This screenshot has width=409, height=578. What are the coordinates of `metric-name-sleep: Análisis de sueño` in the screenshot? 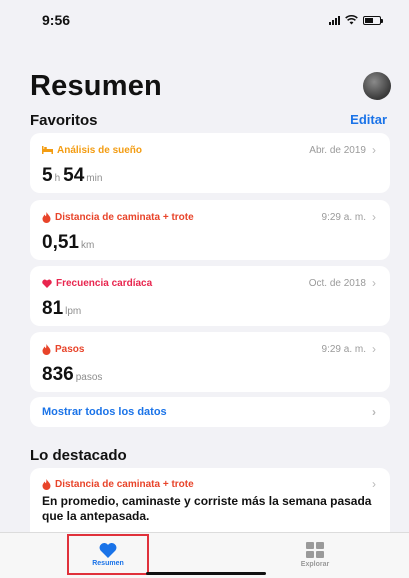 It's located at (92, 150).